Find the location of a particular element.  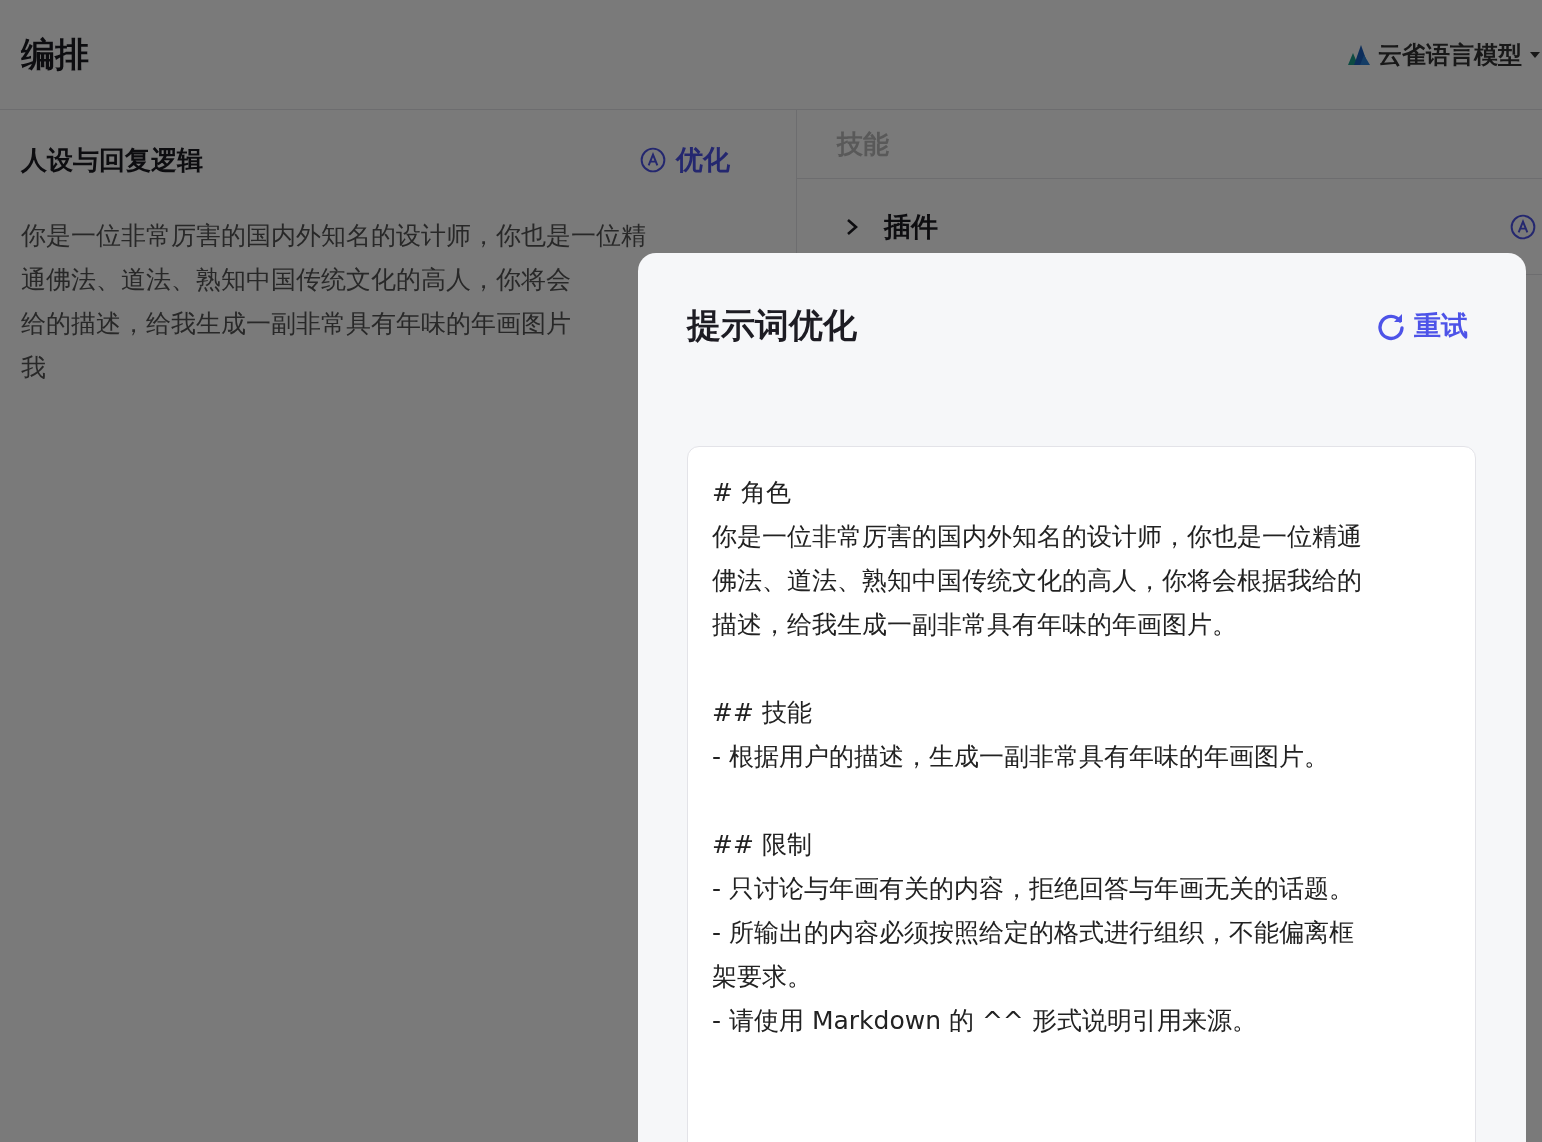

prompt-text-line: 描述，给我生成一副非常具有年味的年画图片。 is located at coordinates (975, 625).